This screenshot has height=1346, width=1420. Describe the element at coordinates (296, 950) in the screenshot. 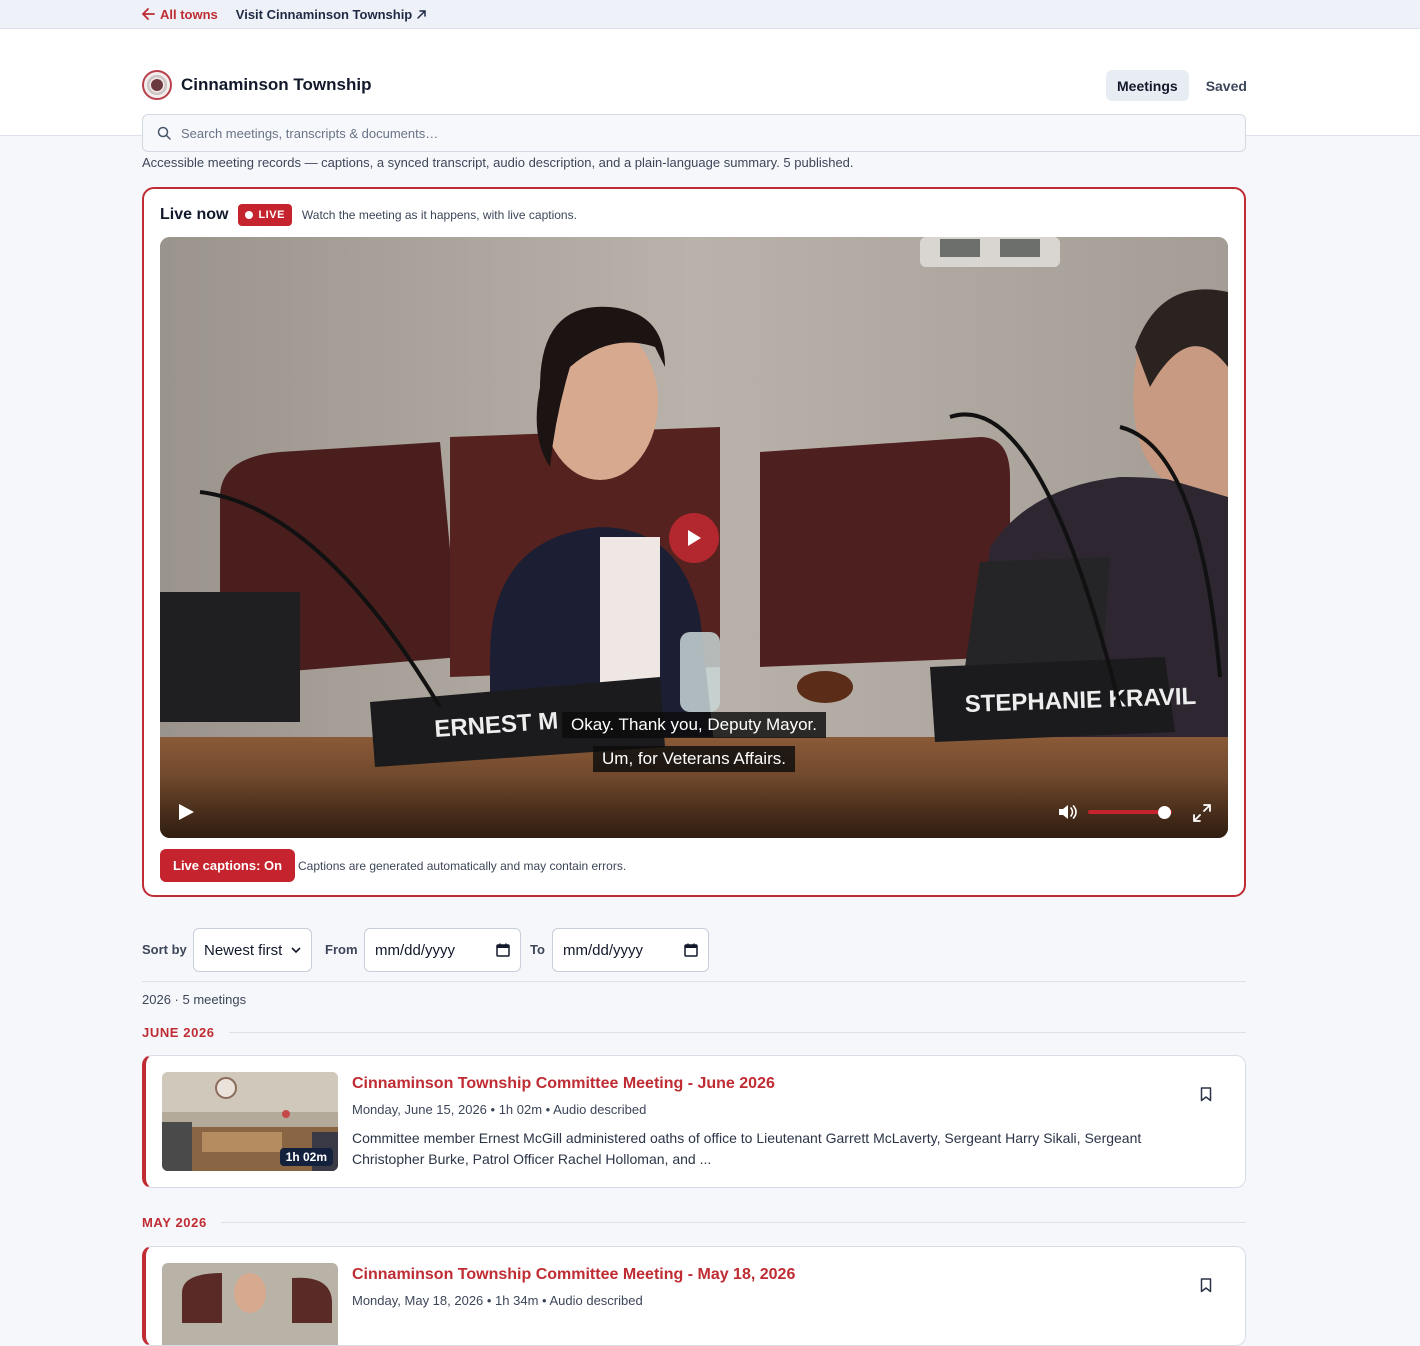

I see `chevron-down-icon` at that location.